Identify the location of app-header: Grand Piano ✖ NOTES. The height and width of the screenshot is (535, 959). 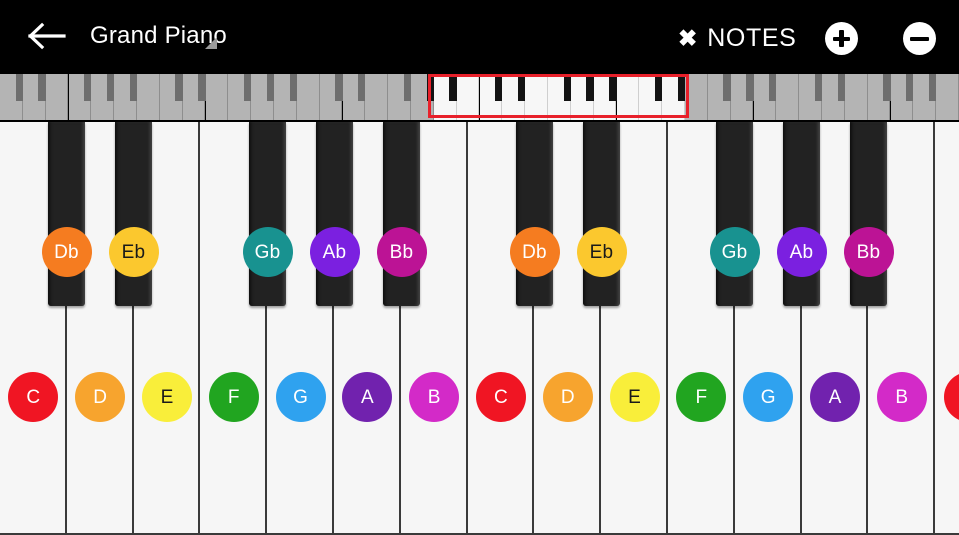
(479, 36).